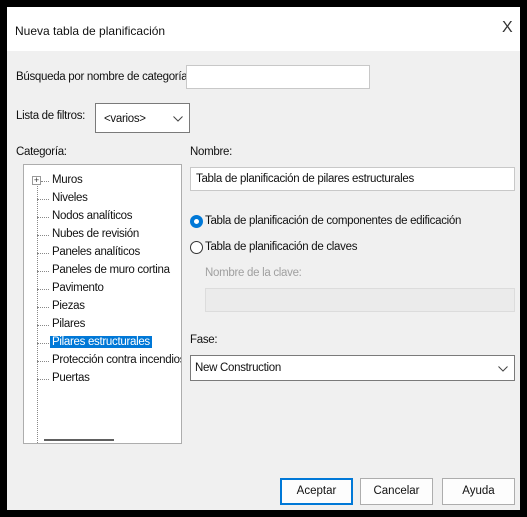 This screenshot has width=527, height=517. I want to click on phase-value: New Construction, so click(238, 368).